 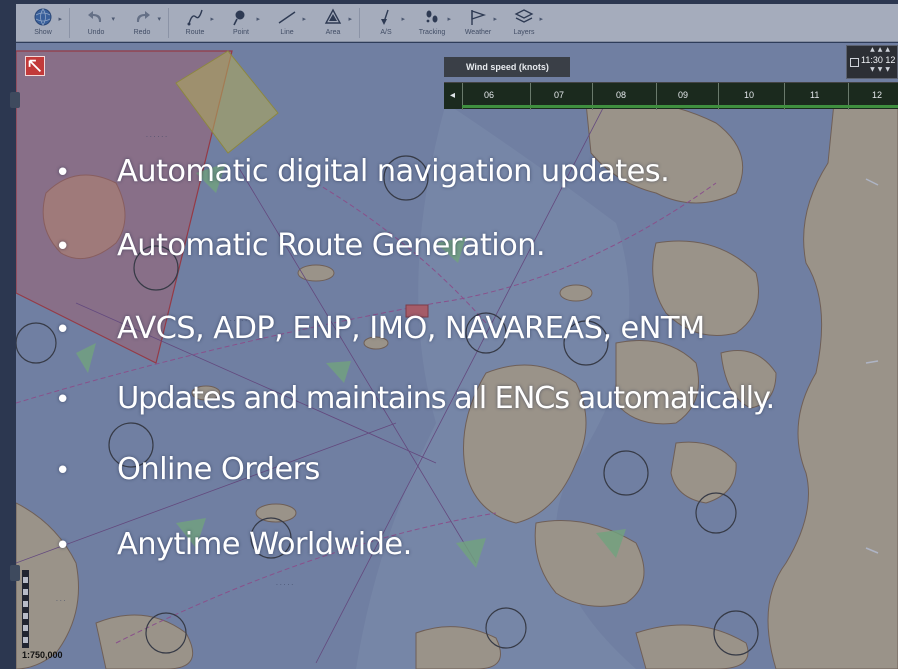 I want to click on bullet-item: • Online Orders, so click(x=187, y=469).